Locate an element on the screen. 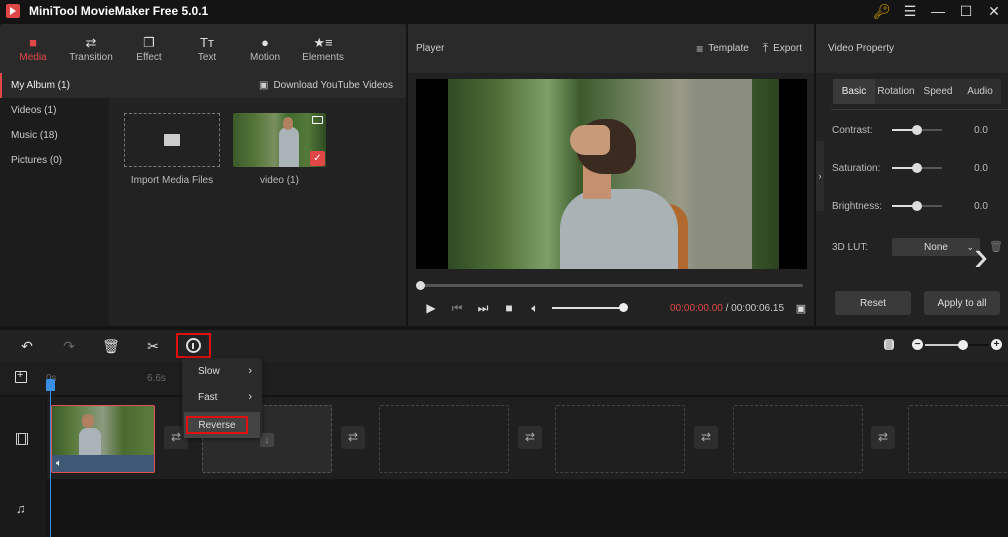 Image resolution: width=1008 pixels, height=537 pixels. layers-stack-icon: ≡ is located at coordinates (700, 48).